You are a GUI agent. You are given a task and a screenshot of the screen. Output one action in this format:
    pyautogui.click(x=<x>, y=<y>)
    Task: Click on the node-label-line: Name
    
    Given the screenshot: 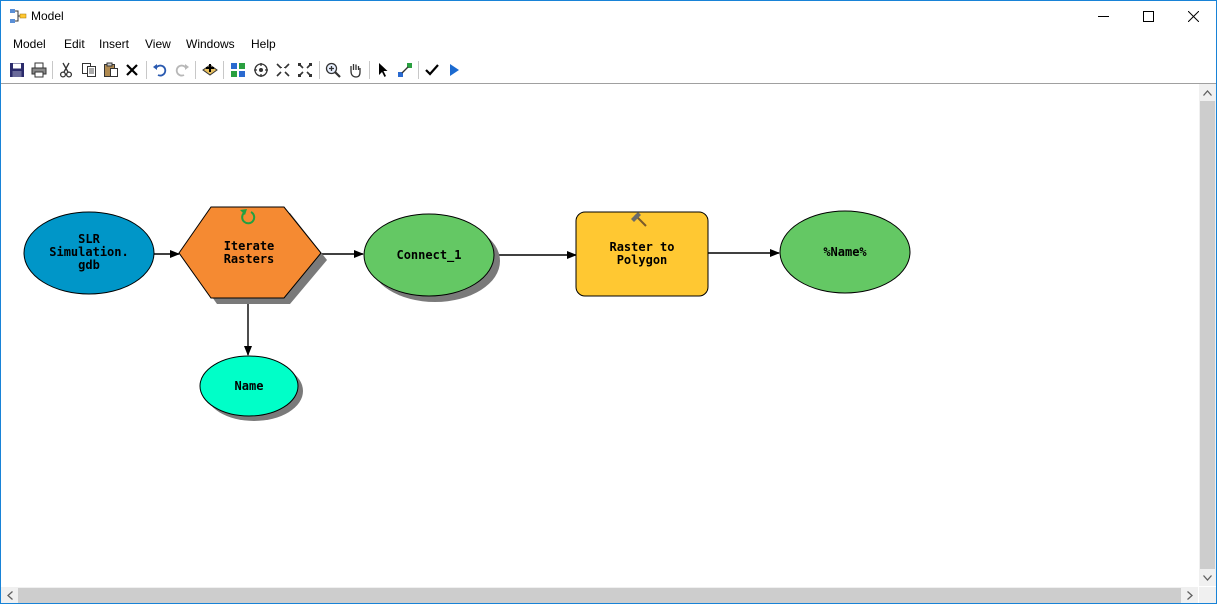 What is the action you would take?
    pyautogui.click(x=249, y=386)
    